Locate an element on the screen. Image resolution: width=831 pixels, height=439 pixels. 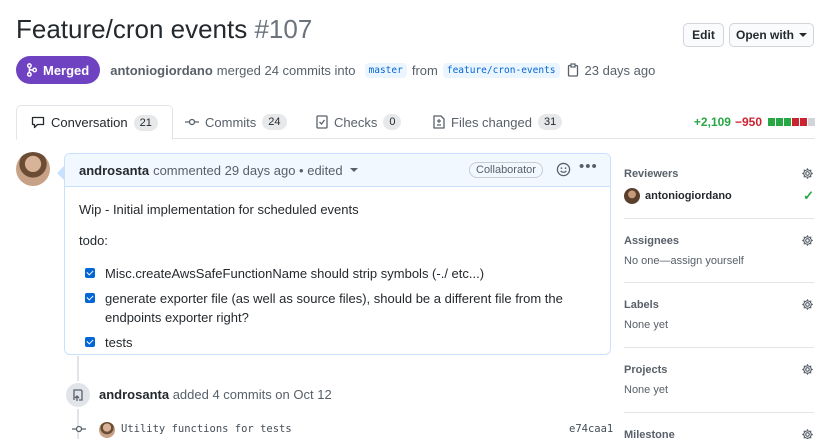
commit-message: Utility functions for tests is located at coordinates (206, 429).